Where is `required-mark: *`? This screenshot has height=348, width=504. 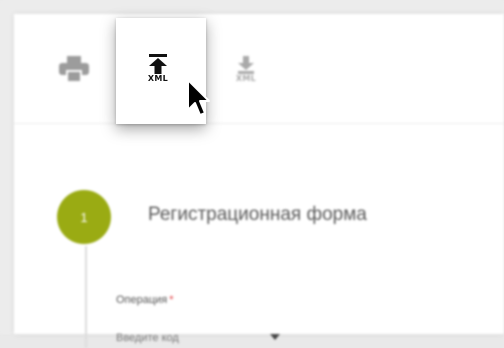
required-mark: * is located at coordinates (171, 300).